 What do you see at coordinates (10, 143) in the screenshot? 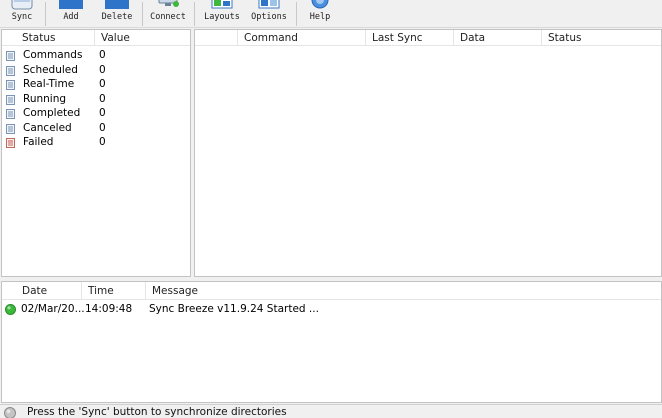
I see `failed-document-icon` at bounding box center [10, 143].